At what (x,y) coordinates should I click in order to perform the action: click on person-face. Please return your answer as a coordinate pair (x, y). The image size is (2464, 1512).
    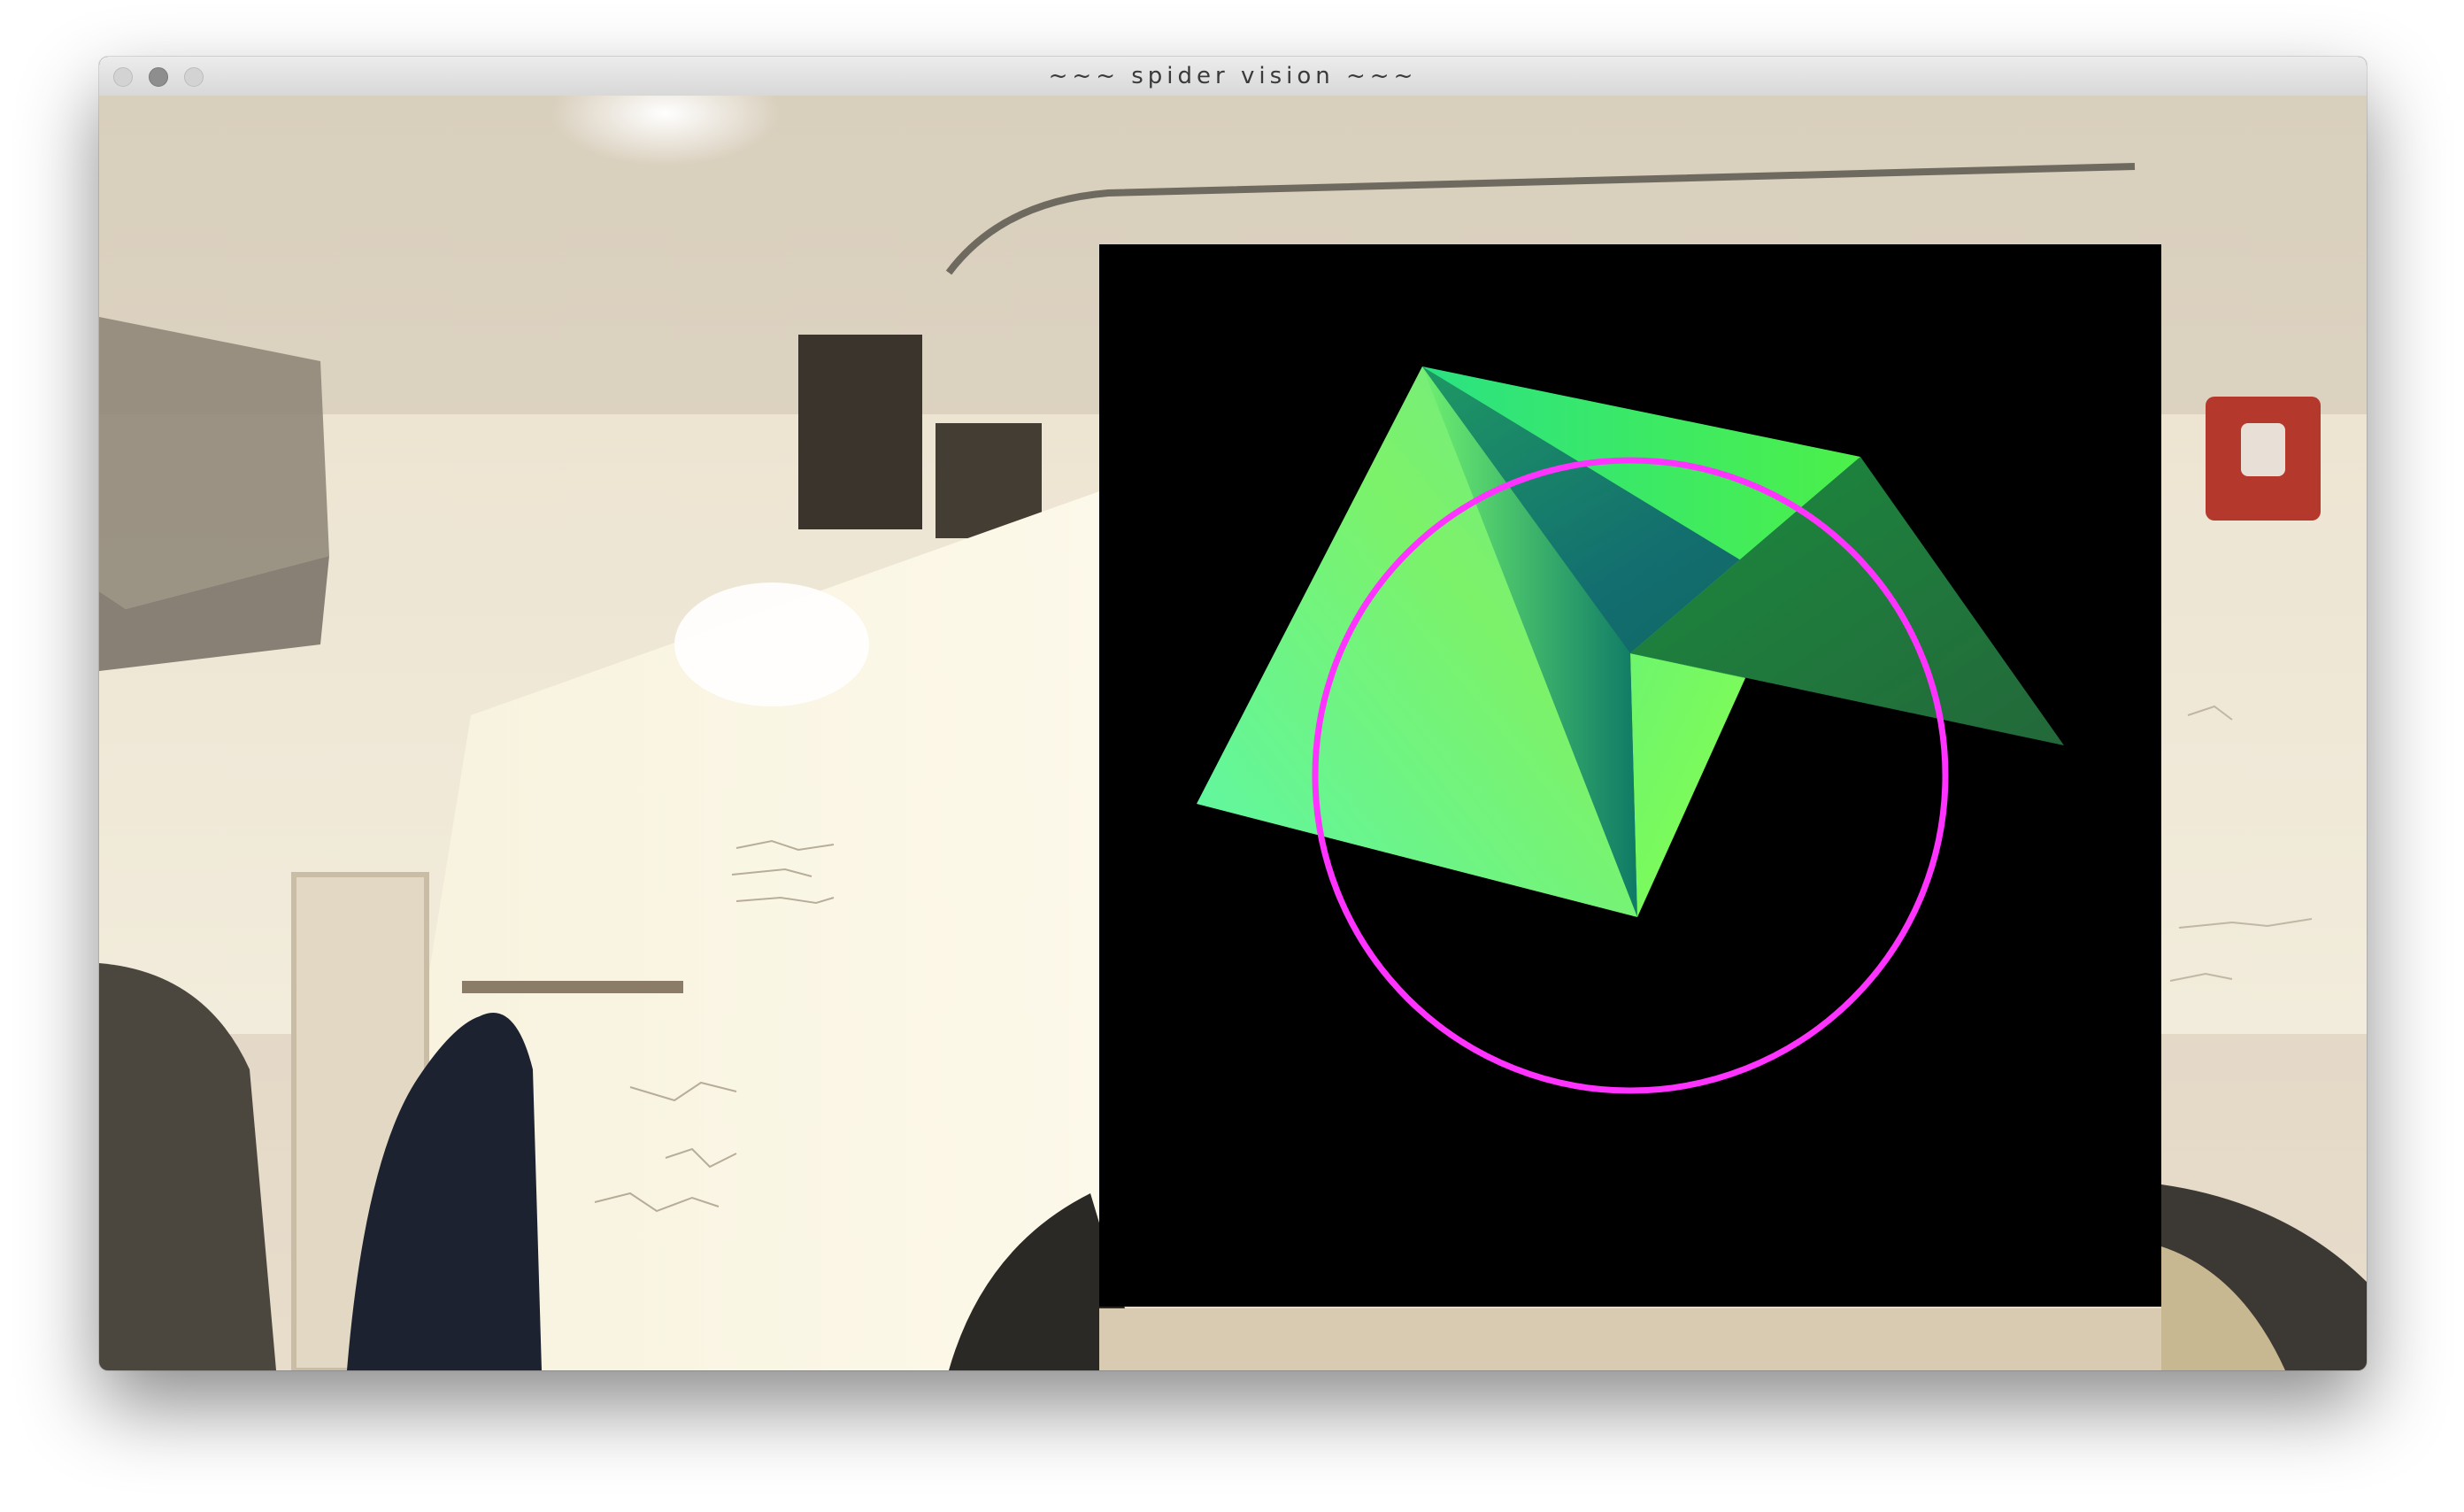
    Looking at the image, I should click on (1630, 1339).